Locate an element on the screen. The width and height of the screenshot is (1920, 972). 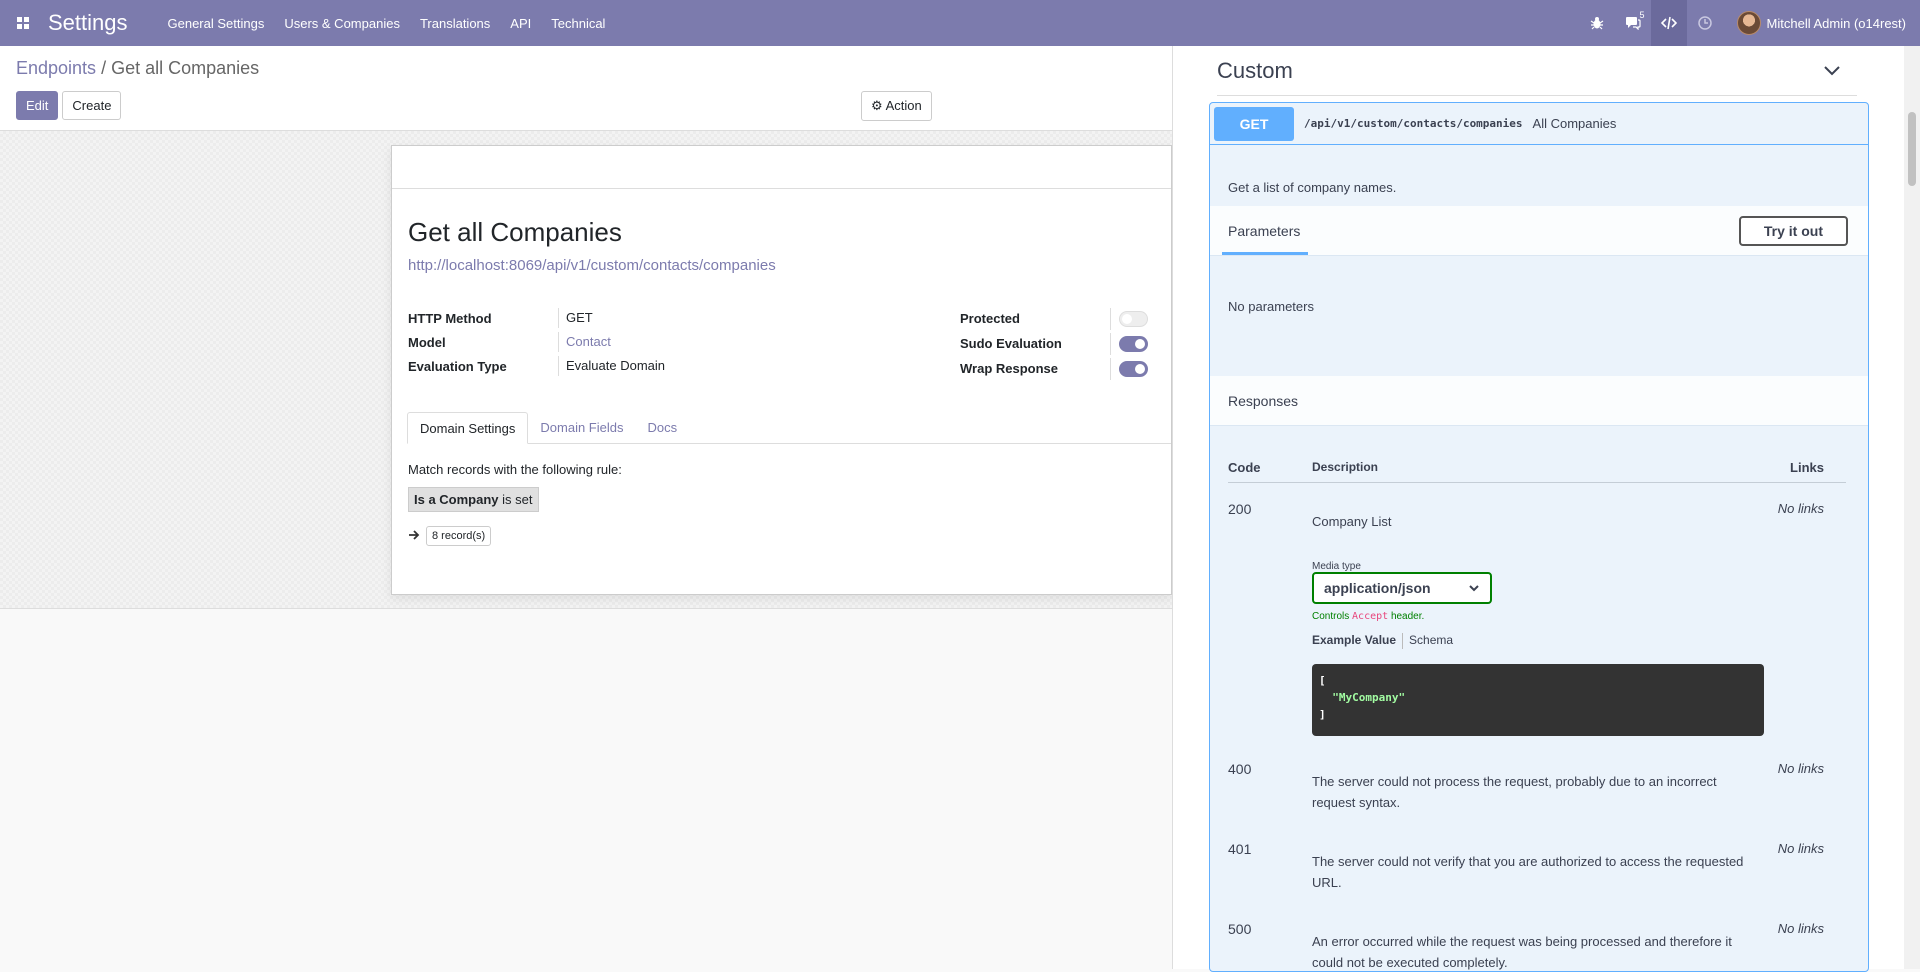
user-menu: Mitchell Admin (o14rest) is located at coordinates (1821, 23).